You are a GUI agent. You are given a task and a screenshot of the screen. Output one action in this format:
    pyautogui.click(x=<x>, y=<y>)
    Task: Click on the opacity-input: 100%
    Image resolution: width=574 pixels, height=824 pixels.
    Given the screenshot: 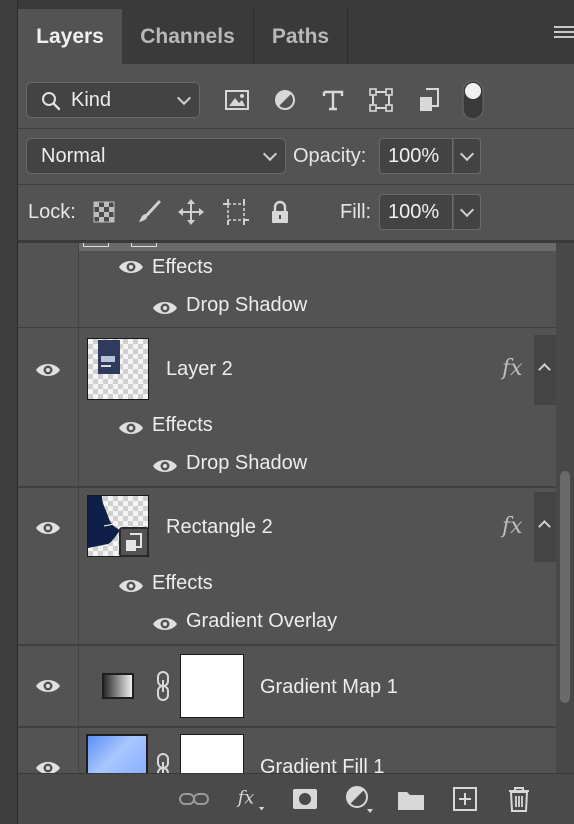 What is the action you would take?
    pyautogui.click(x=416, y=156)
    